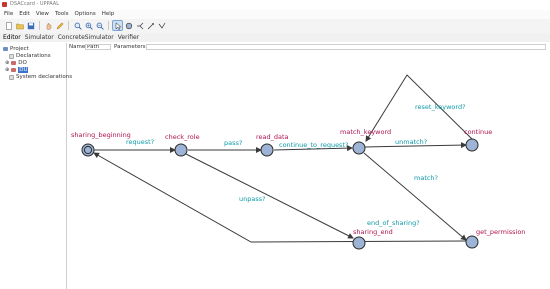 This screenshot has width=550, height=289. What do you see at coordinates (393, 223) in the screenshot?
I see `edge-label: end_of_sharing?` at bounding box center [393, 223].